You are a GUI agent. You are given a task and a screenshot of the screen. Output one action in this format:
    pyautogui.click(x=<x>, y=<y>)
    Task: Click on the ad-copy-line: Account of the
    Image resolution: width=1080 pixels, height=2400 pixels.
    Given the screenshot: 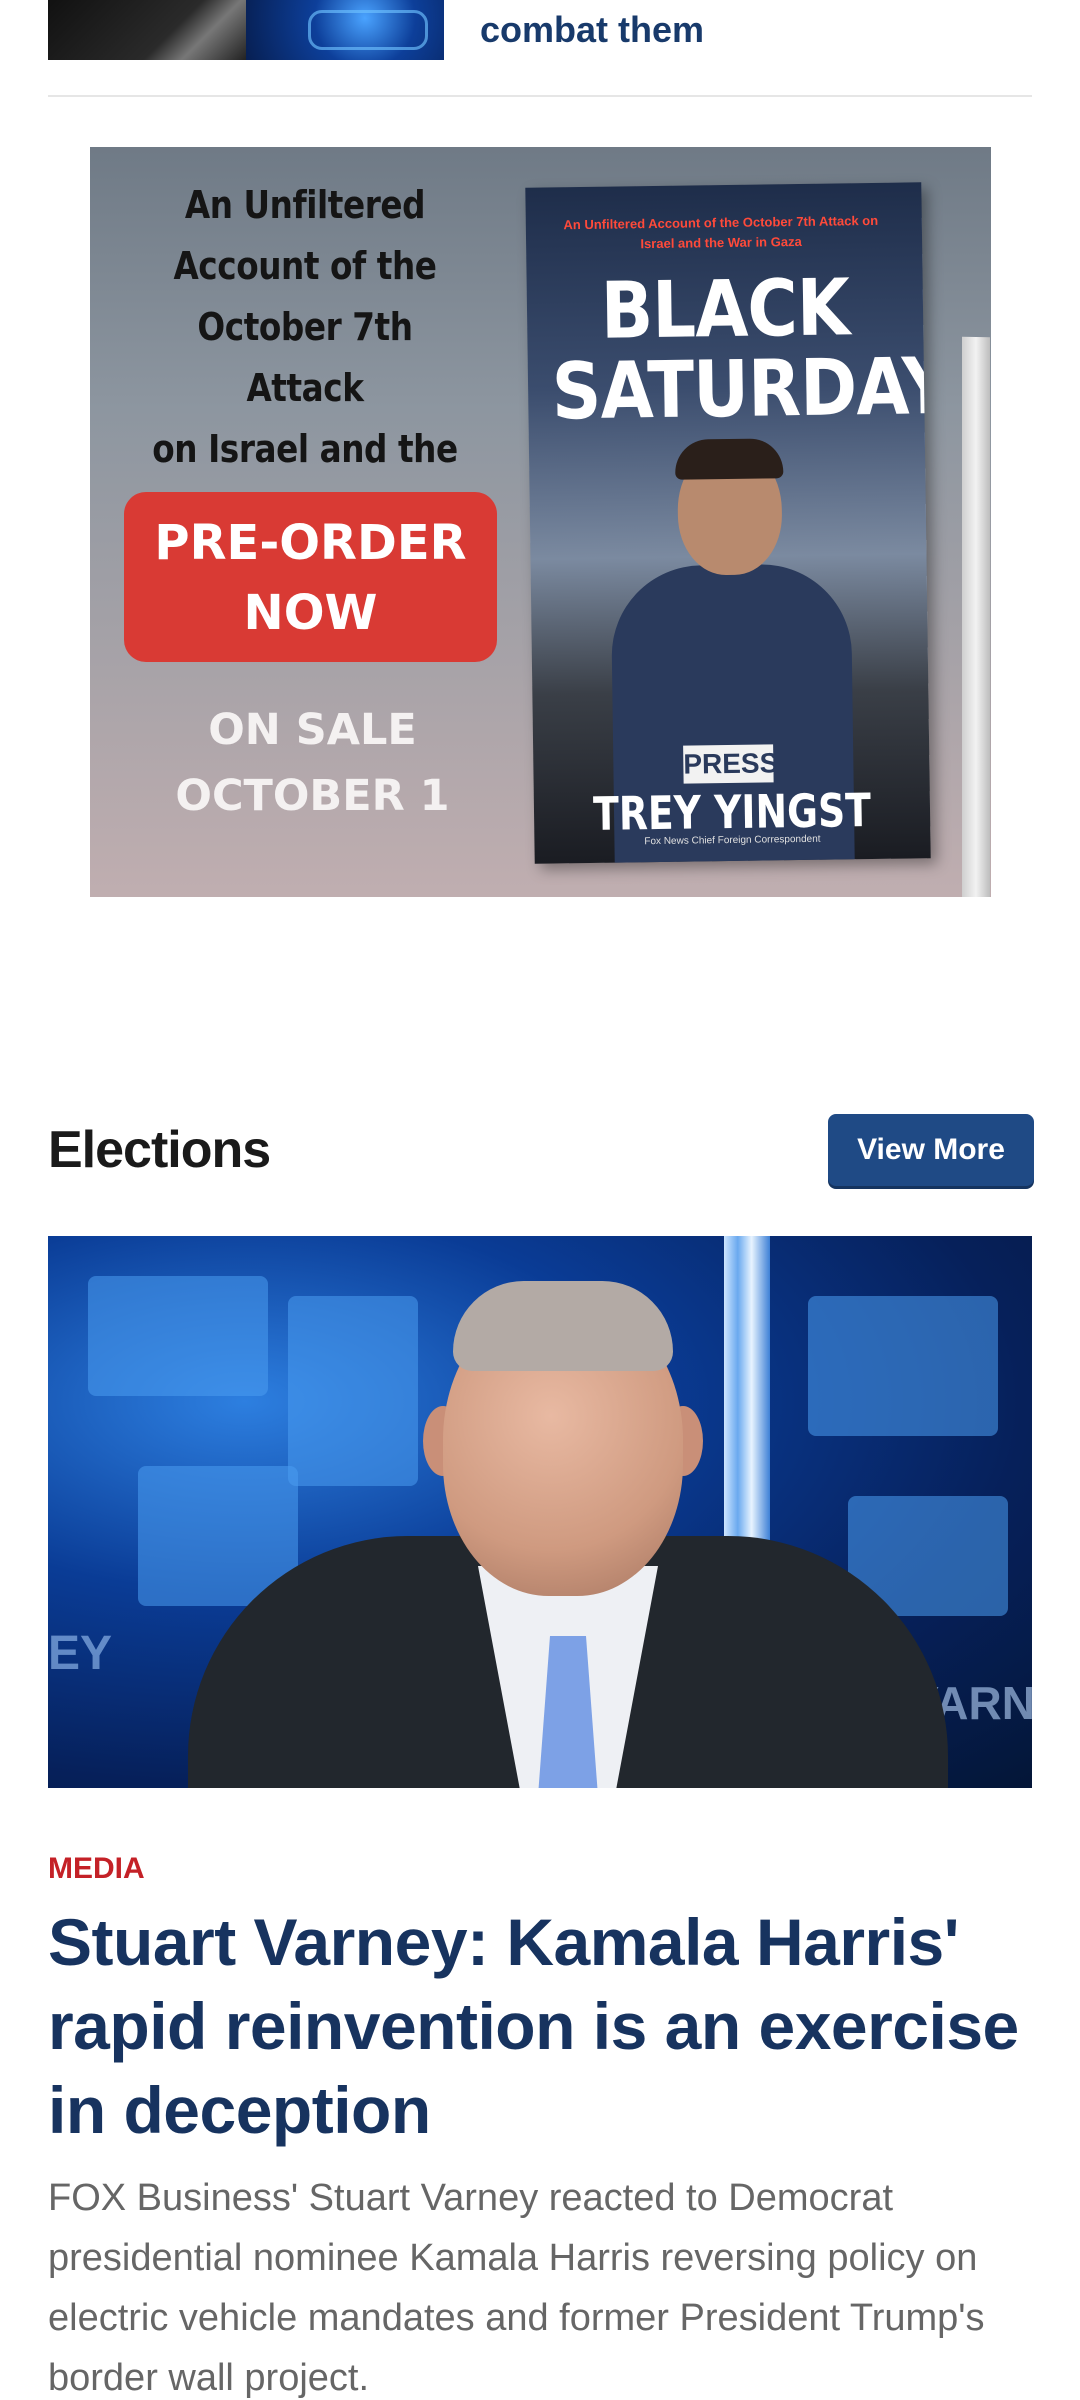 What is the action you would take?
    pyautogui.click(x=305, y=266)
    